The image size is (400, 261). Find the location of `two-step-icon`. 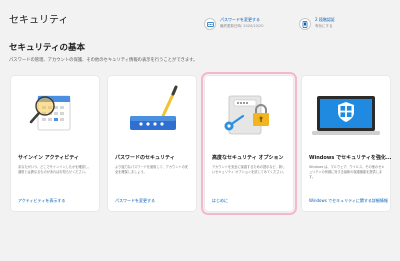

two-step-icon is located at coordinates (305, 24).